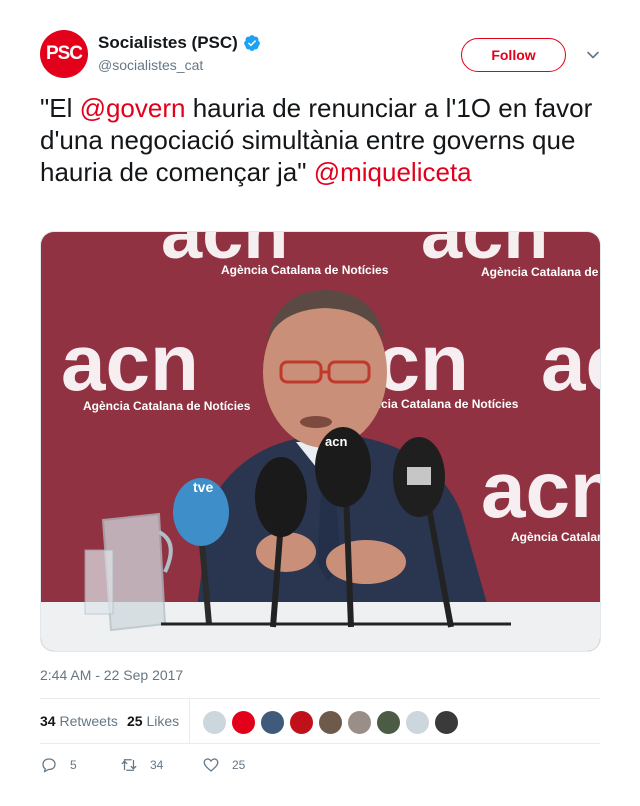  Describe the element at coordinates (88, 721) in the screenshot. I see `retweets-label: Retweets` at that location.